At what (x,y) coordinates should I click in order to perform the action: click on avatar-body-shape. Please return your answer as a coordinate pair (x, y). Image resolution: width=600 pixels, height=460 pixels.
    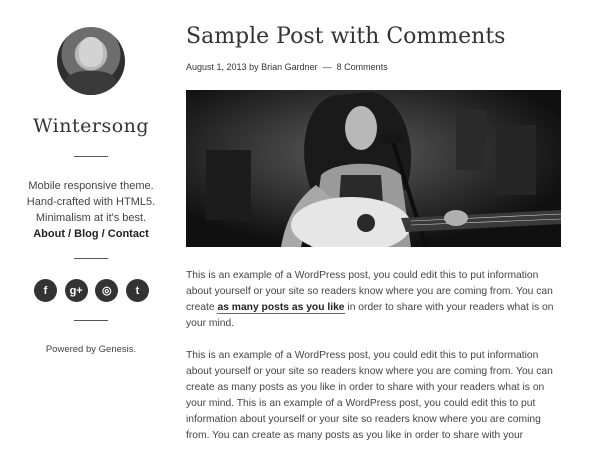
    Looking at the image, I should click on (91, 83).